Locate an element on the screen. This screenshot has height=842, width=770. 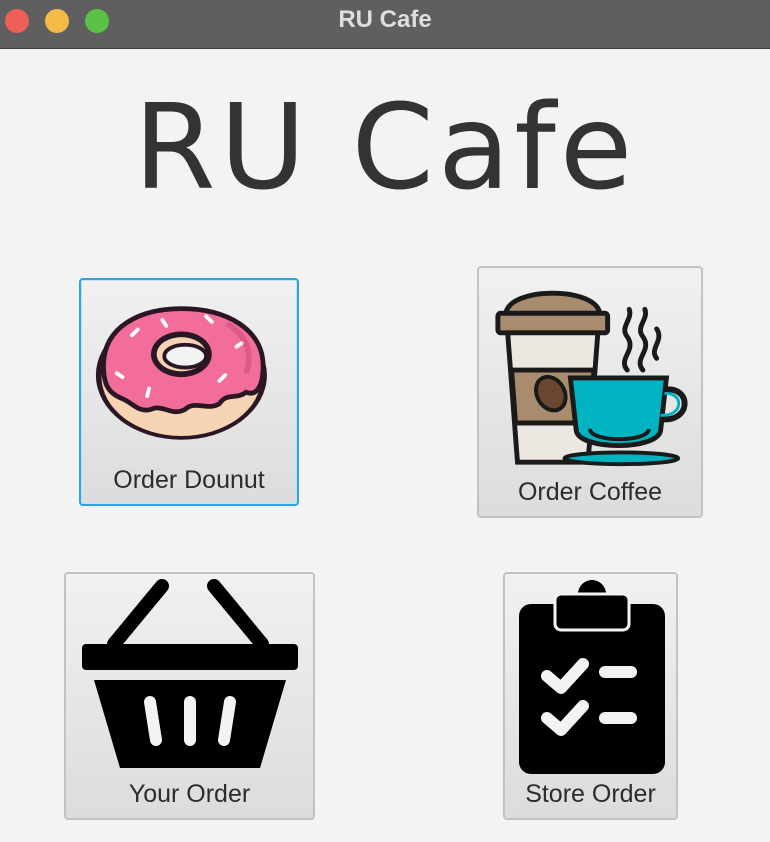
store-order-label: Store Order is located at coordinates (590, 794).